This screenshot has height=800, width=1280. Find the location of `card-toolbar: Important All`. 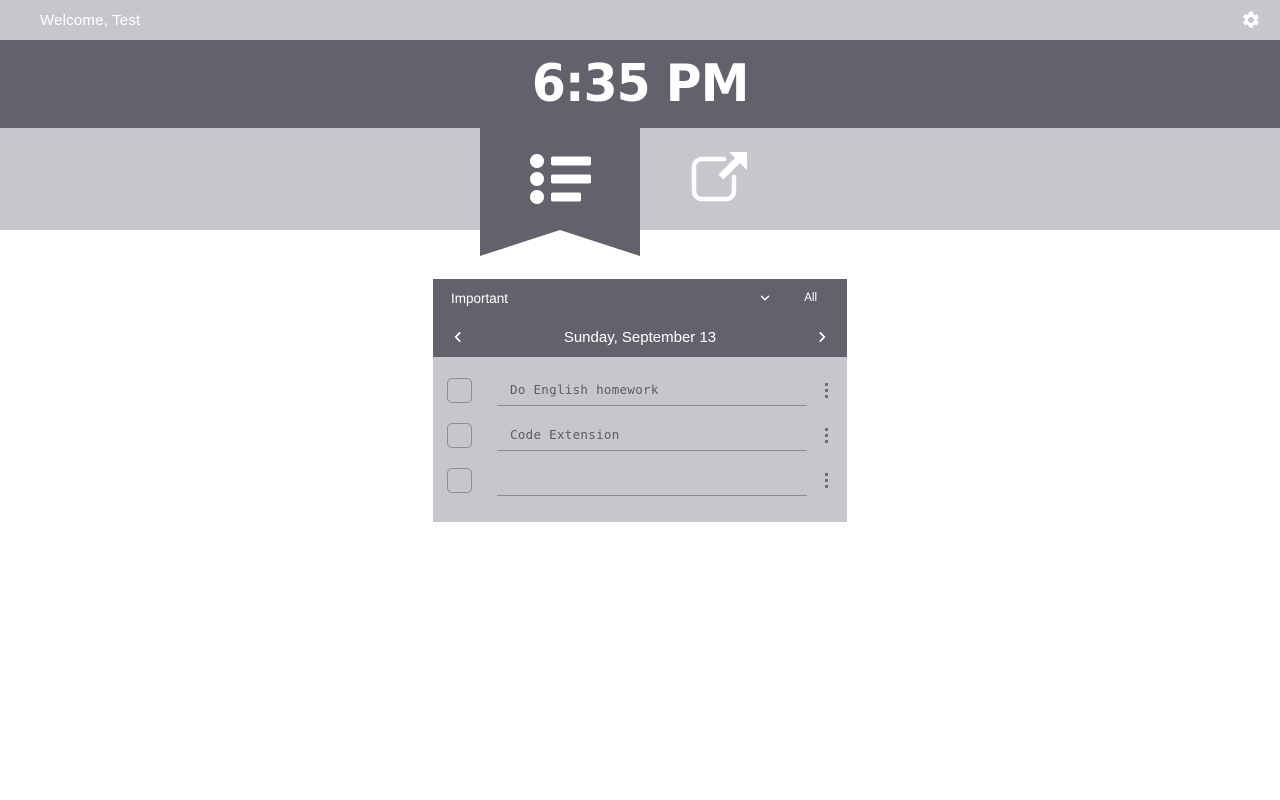

card-toolbar: Important All is located at coordinates (640, 298).